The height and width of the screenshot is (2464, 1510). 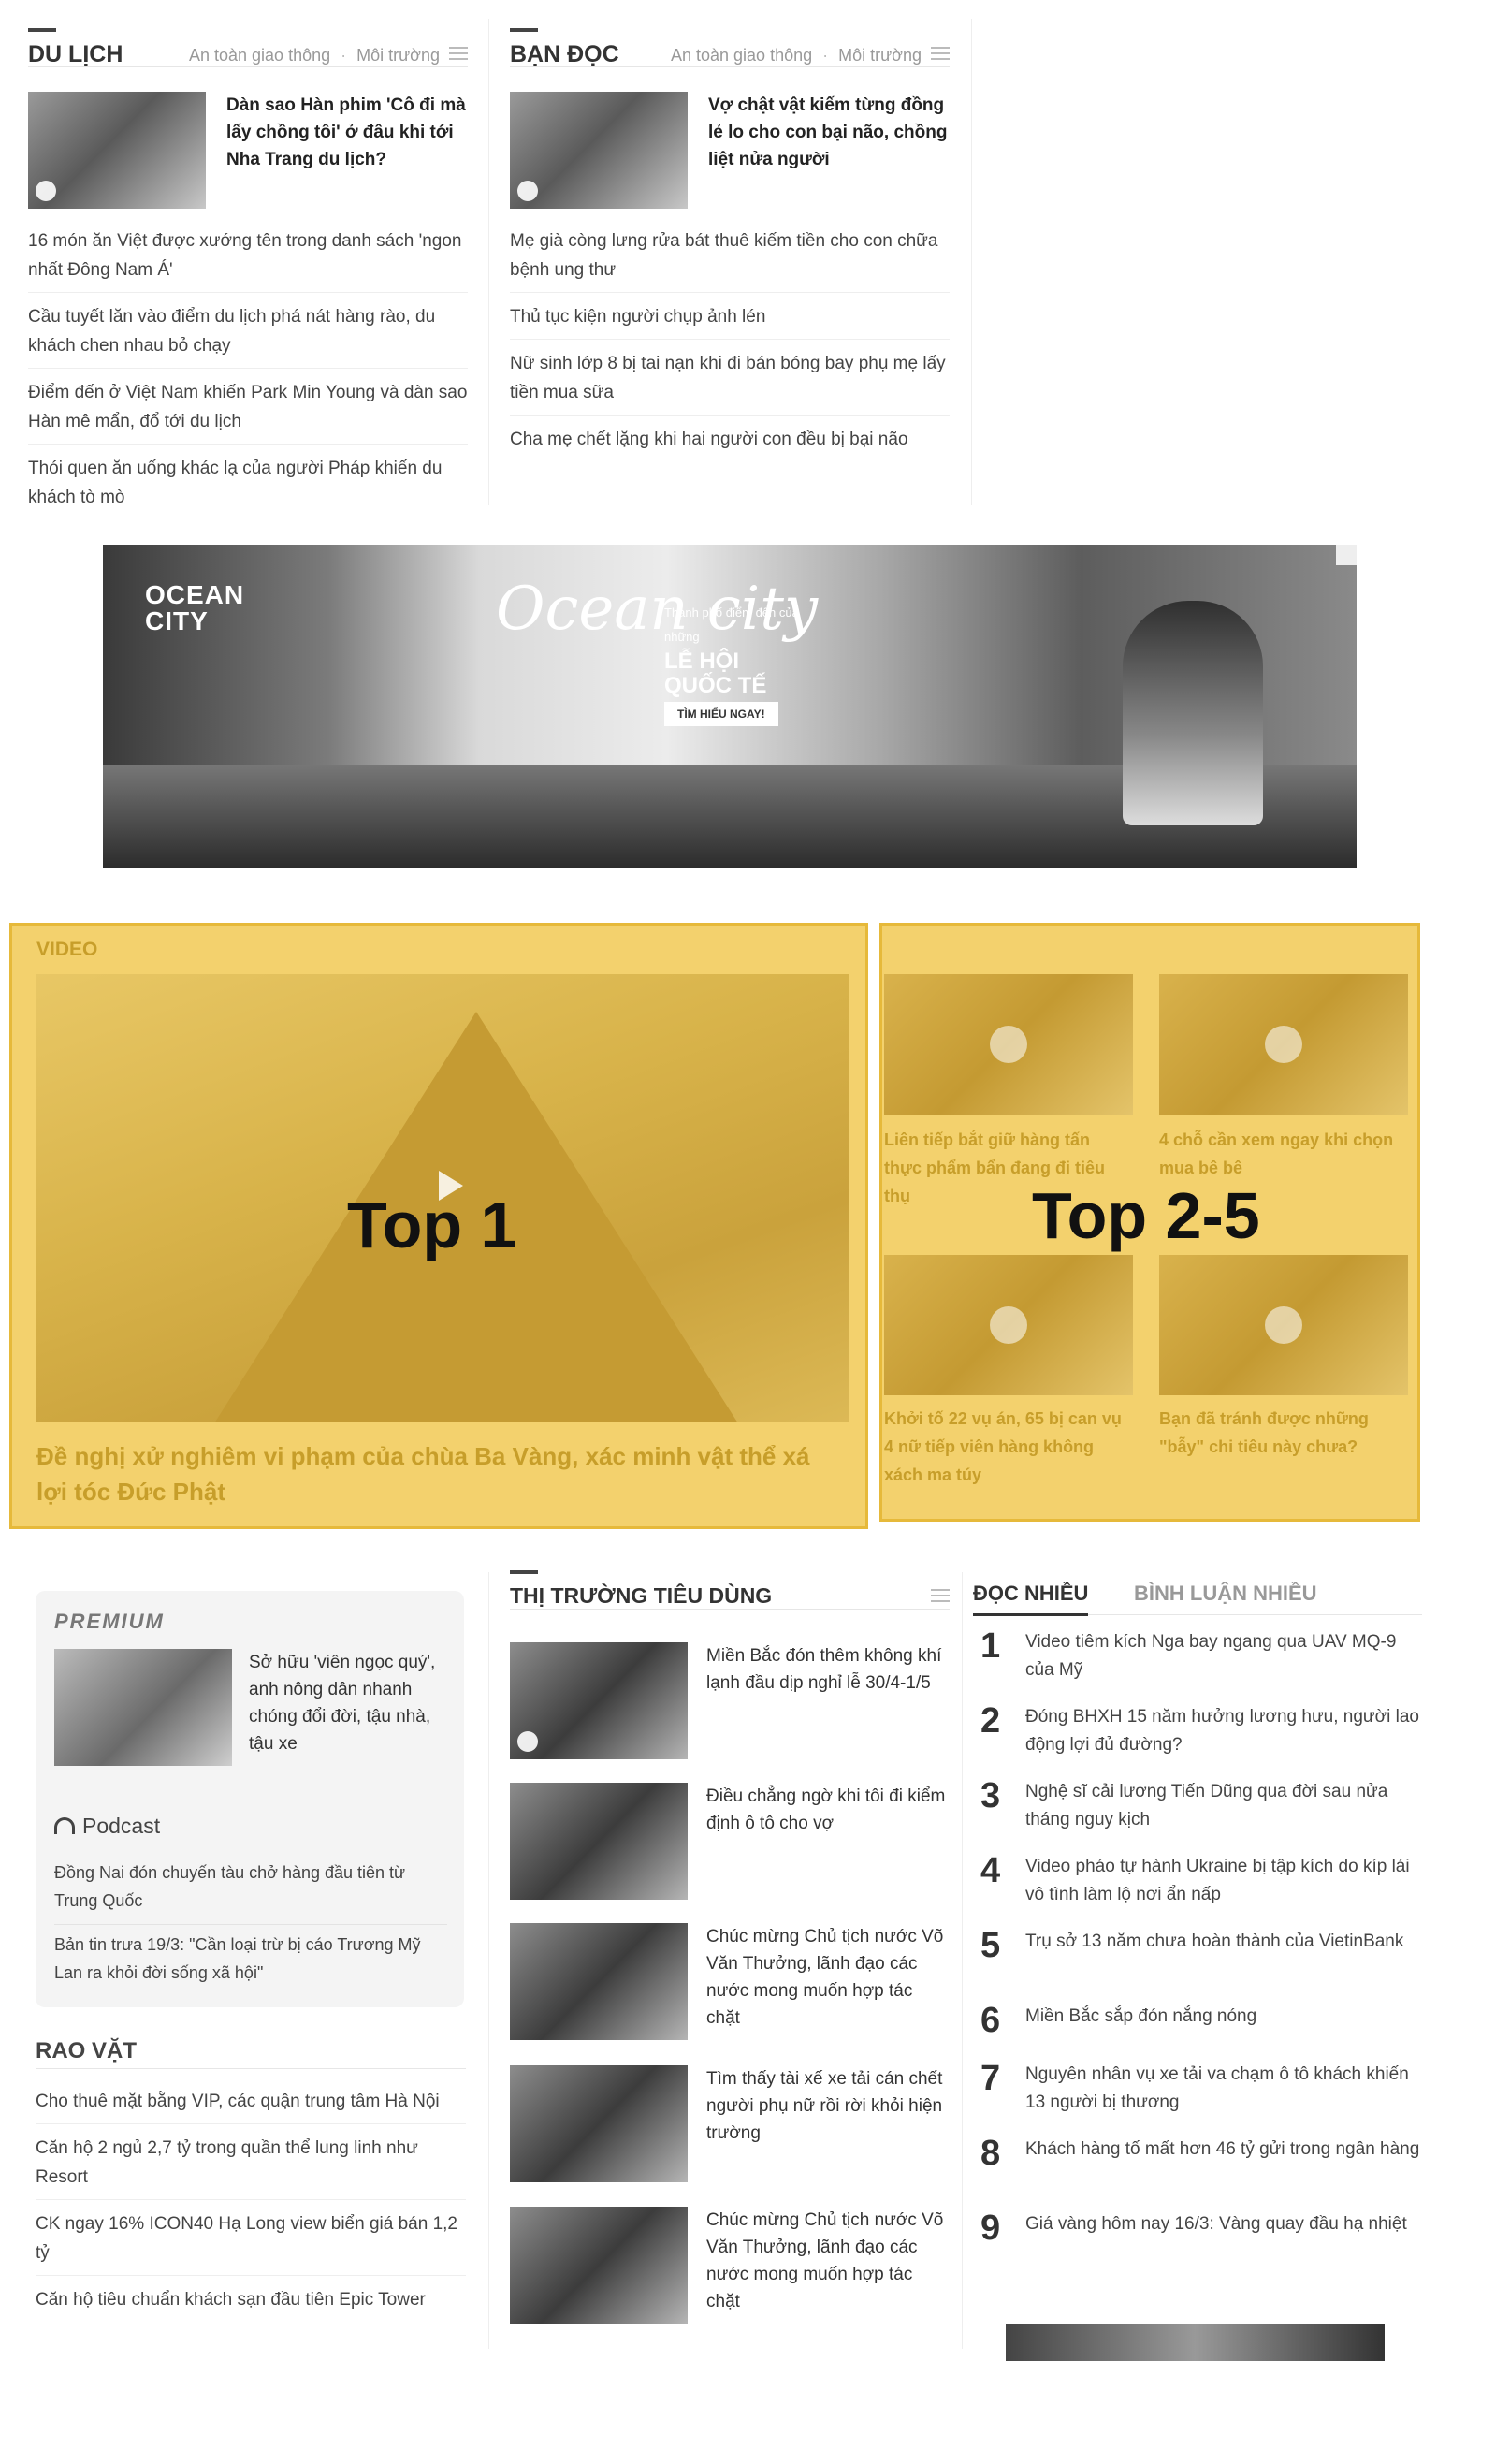 What do you see at coordinates (86, 2051) in the screenshot?
I see `rao-vat-title: RAO VẶT` at bounding box center [86, 2051].